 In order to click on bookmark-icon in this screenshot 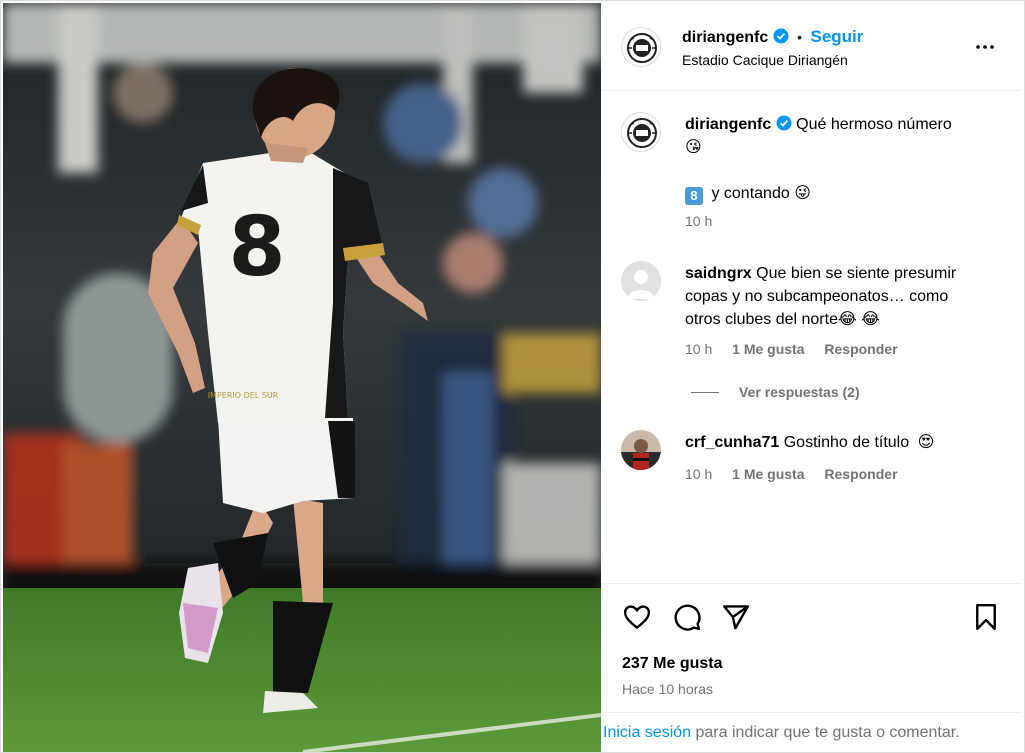, I will do `click(986, 617)`.